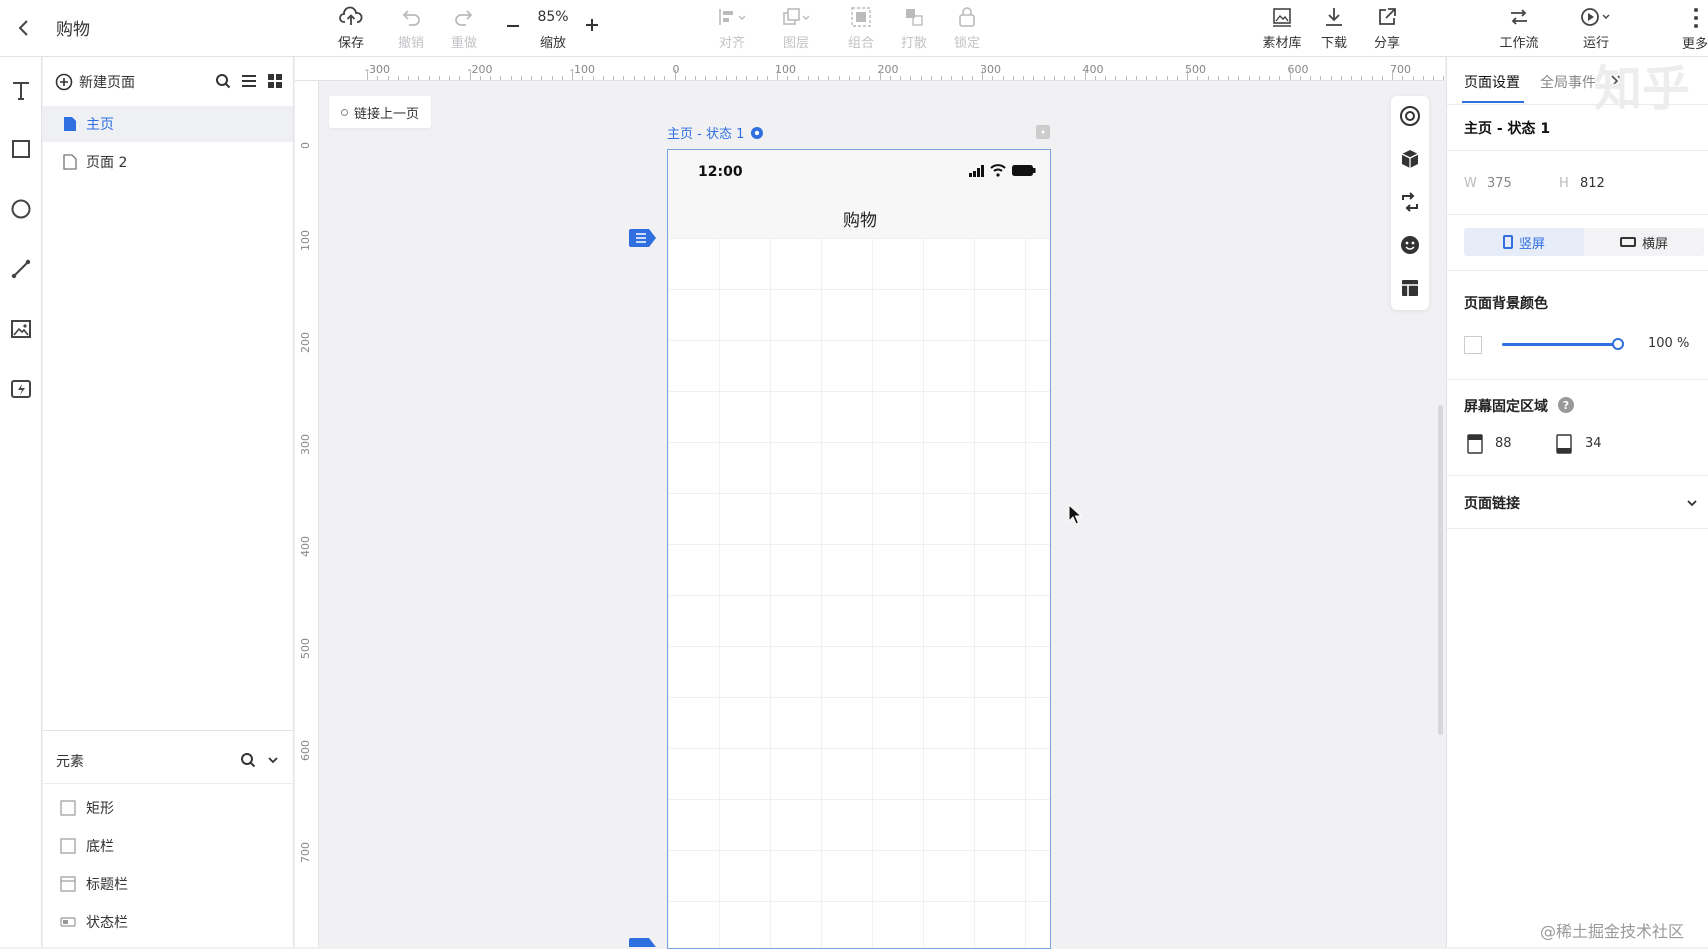 Image resolution: width=1708 pixels, height=949 pixels. I want to click on settings-icon, so click(757, 133).